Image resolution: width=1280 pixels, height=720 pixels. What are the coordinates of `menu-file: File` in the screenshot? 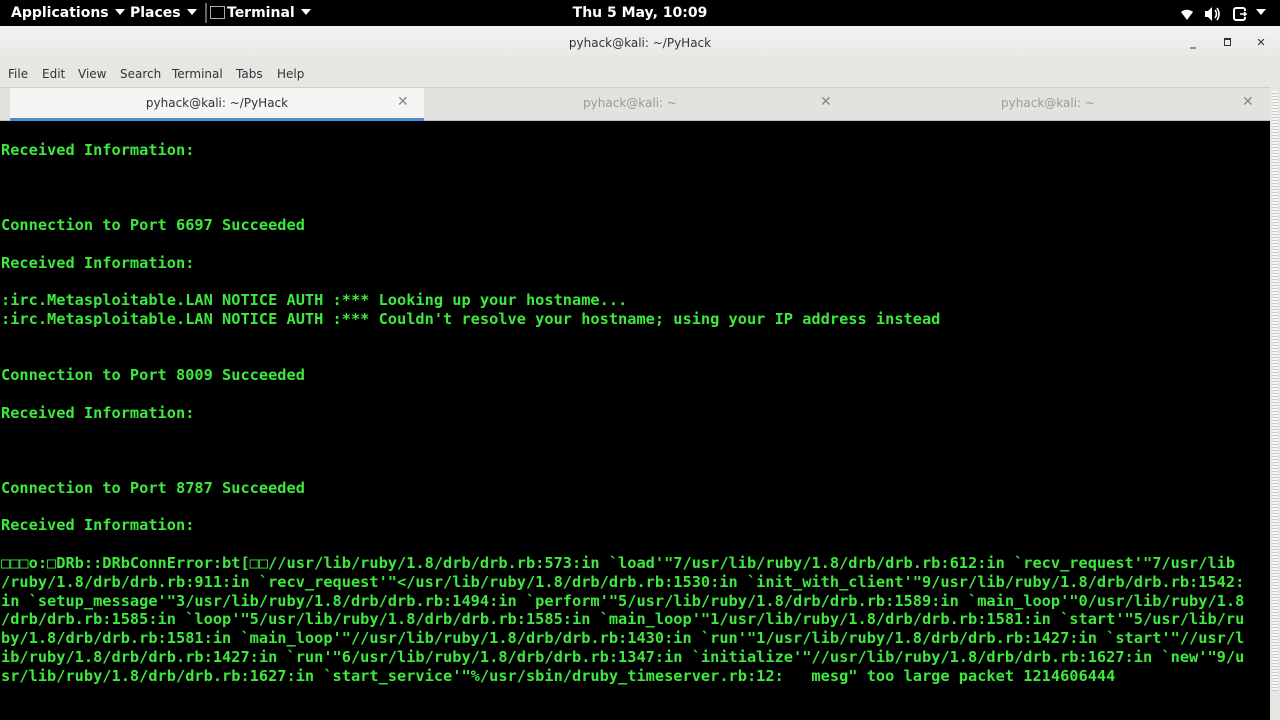 It's located at (18, 74).